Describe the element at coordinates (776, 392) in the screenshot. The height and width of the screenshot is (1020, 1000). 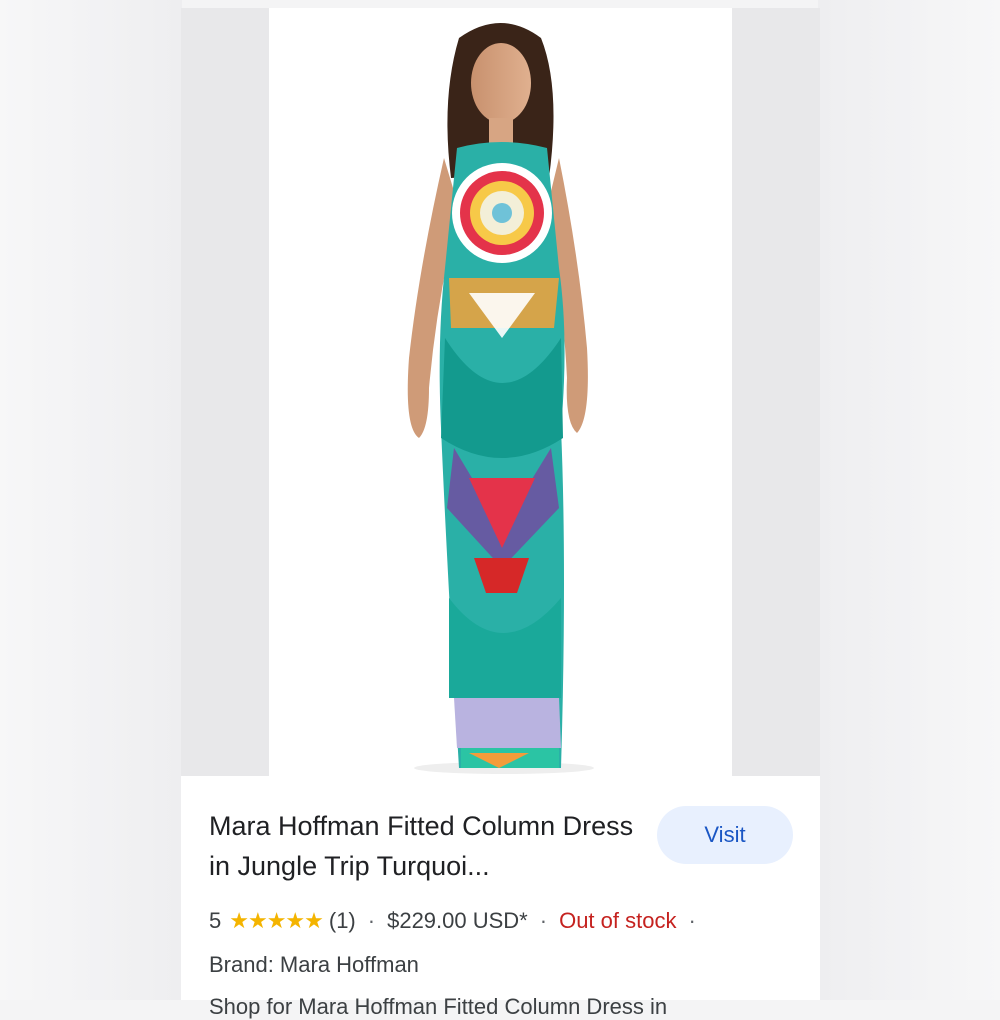
I see `image-padding-right` at that location.